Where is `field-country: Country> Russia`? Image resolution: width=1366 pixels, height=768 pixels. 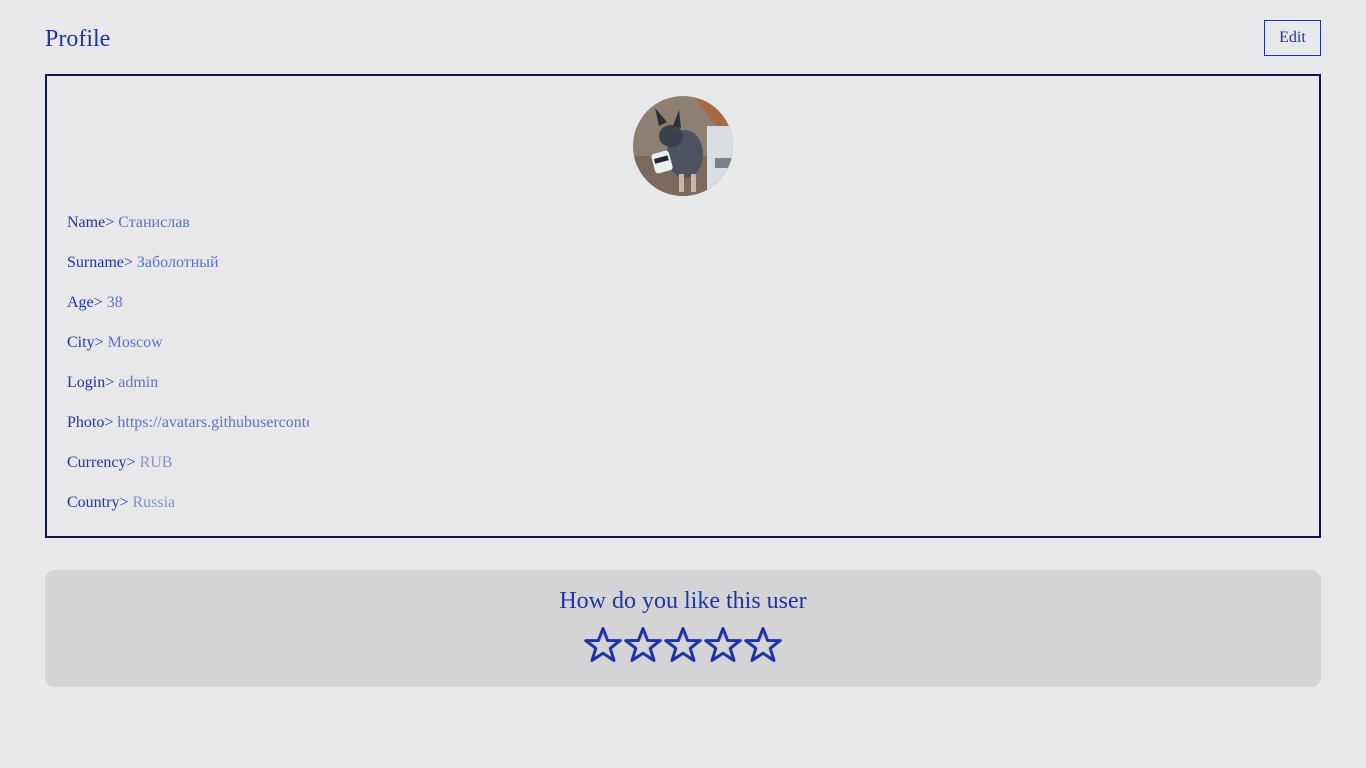
field-country: Country> Russia is located at coordinates (667, 513).